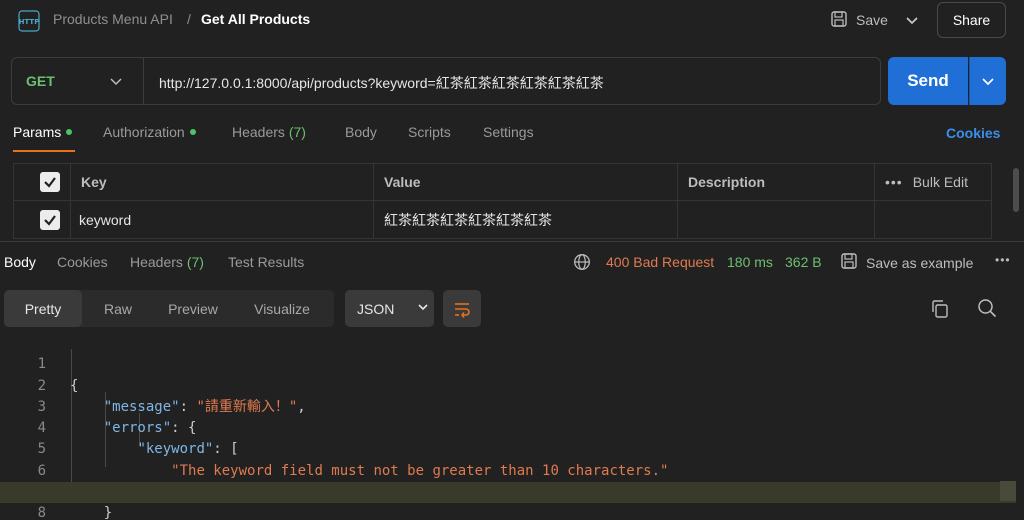  I want to click on save-label: Save, so click(872, 20).